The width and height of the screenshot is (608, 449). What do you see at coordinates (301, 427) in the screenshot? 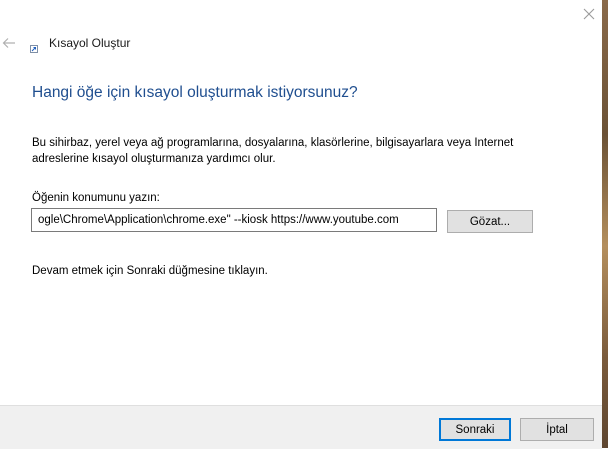
I see `wizard-footer` at bounding box center [301, 427].